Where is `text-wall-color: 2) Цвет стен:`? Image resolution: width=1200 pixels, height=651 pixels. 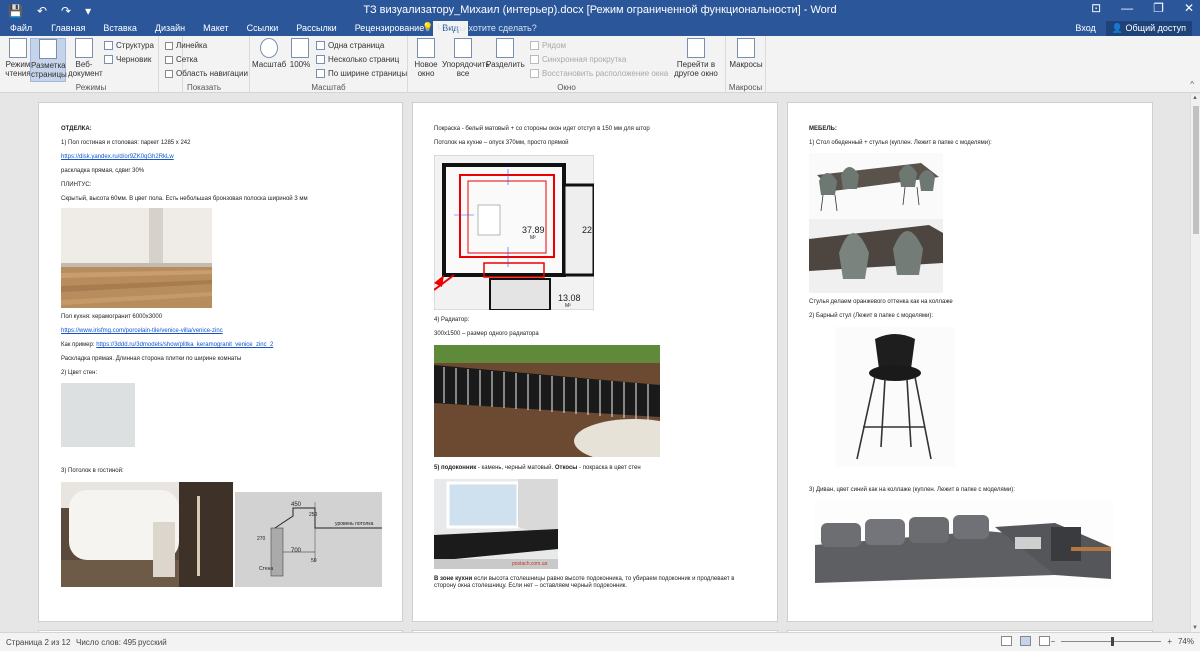
text-wall-color: 2) Цвет стен: is located at coordinates (79, 373).